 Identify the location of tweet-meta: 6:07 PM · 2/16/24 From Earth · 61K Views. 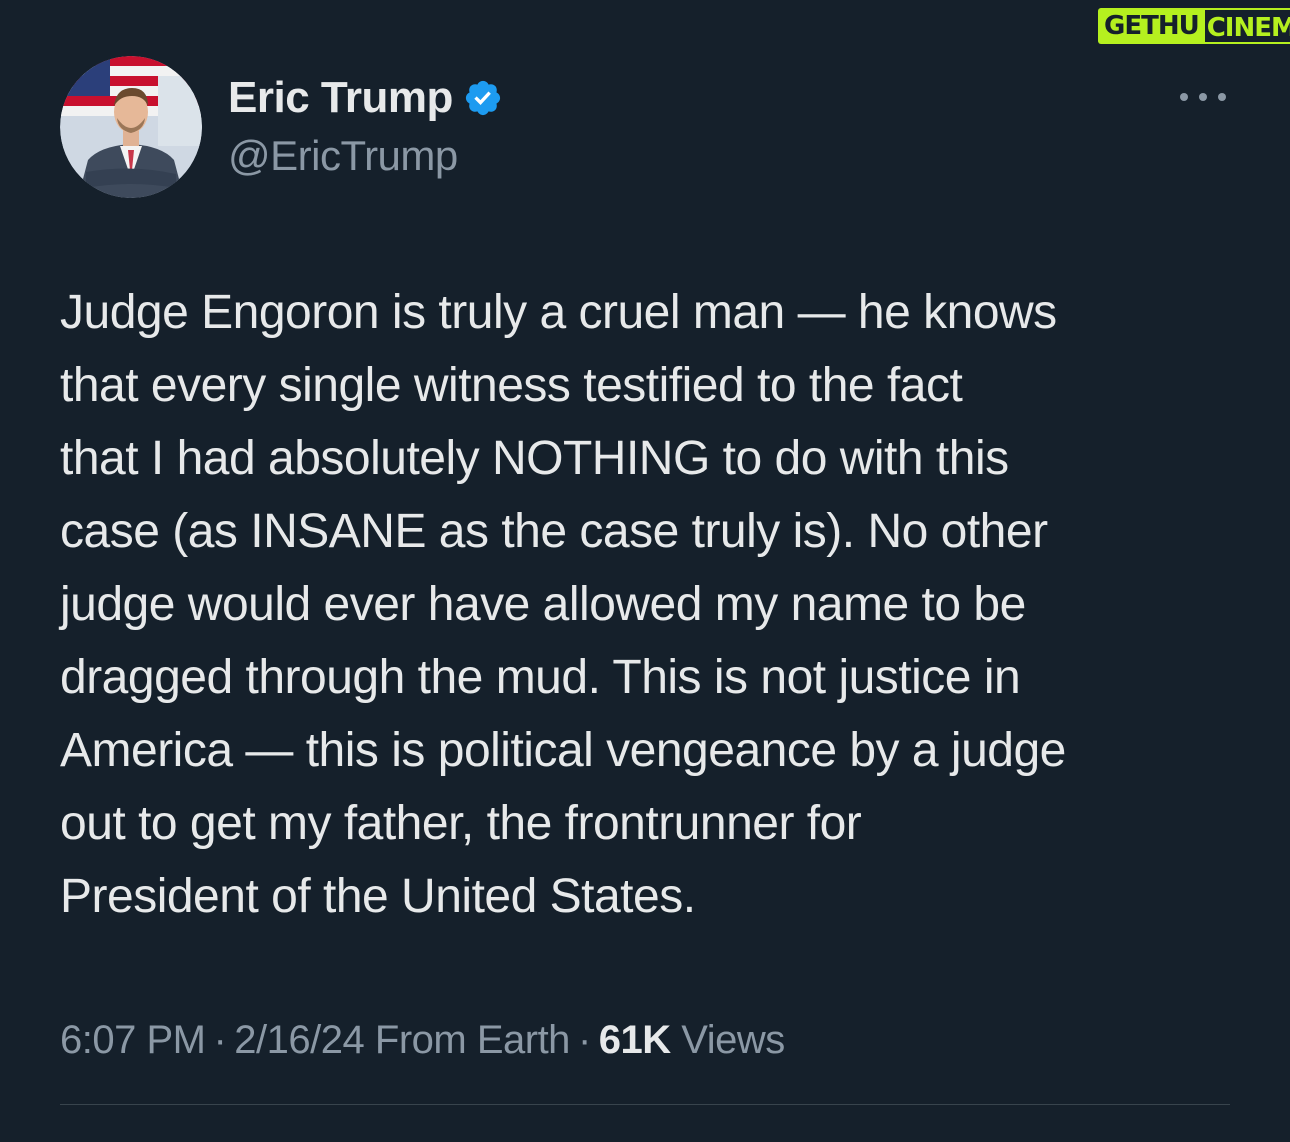
(422, 1040).